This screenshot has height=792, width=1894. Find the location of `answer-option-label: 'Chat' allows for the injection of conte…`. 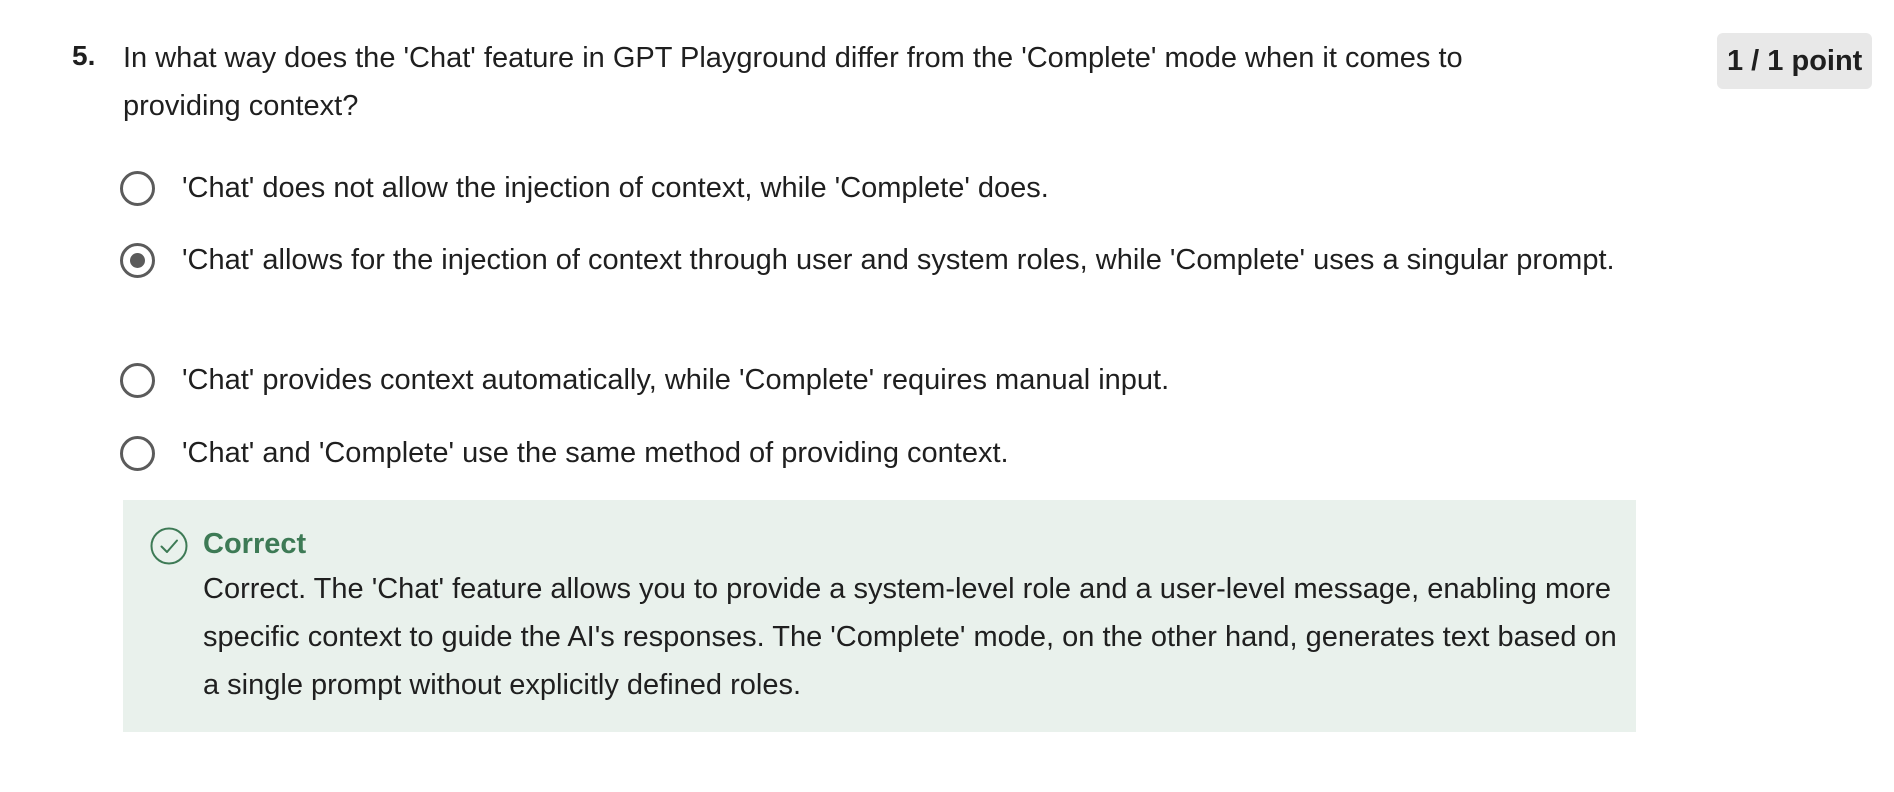

answer-option-label: 'Chat' allows for the injection of conte… is located at coordinates (898, 260).